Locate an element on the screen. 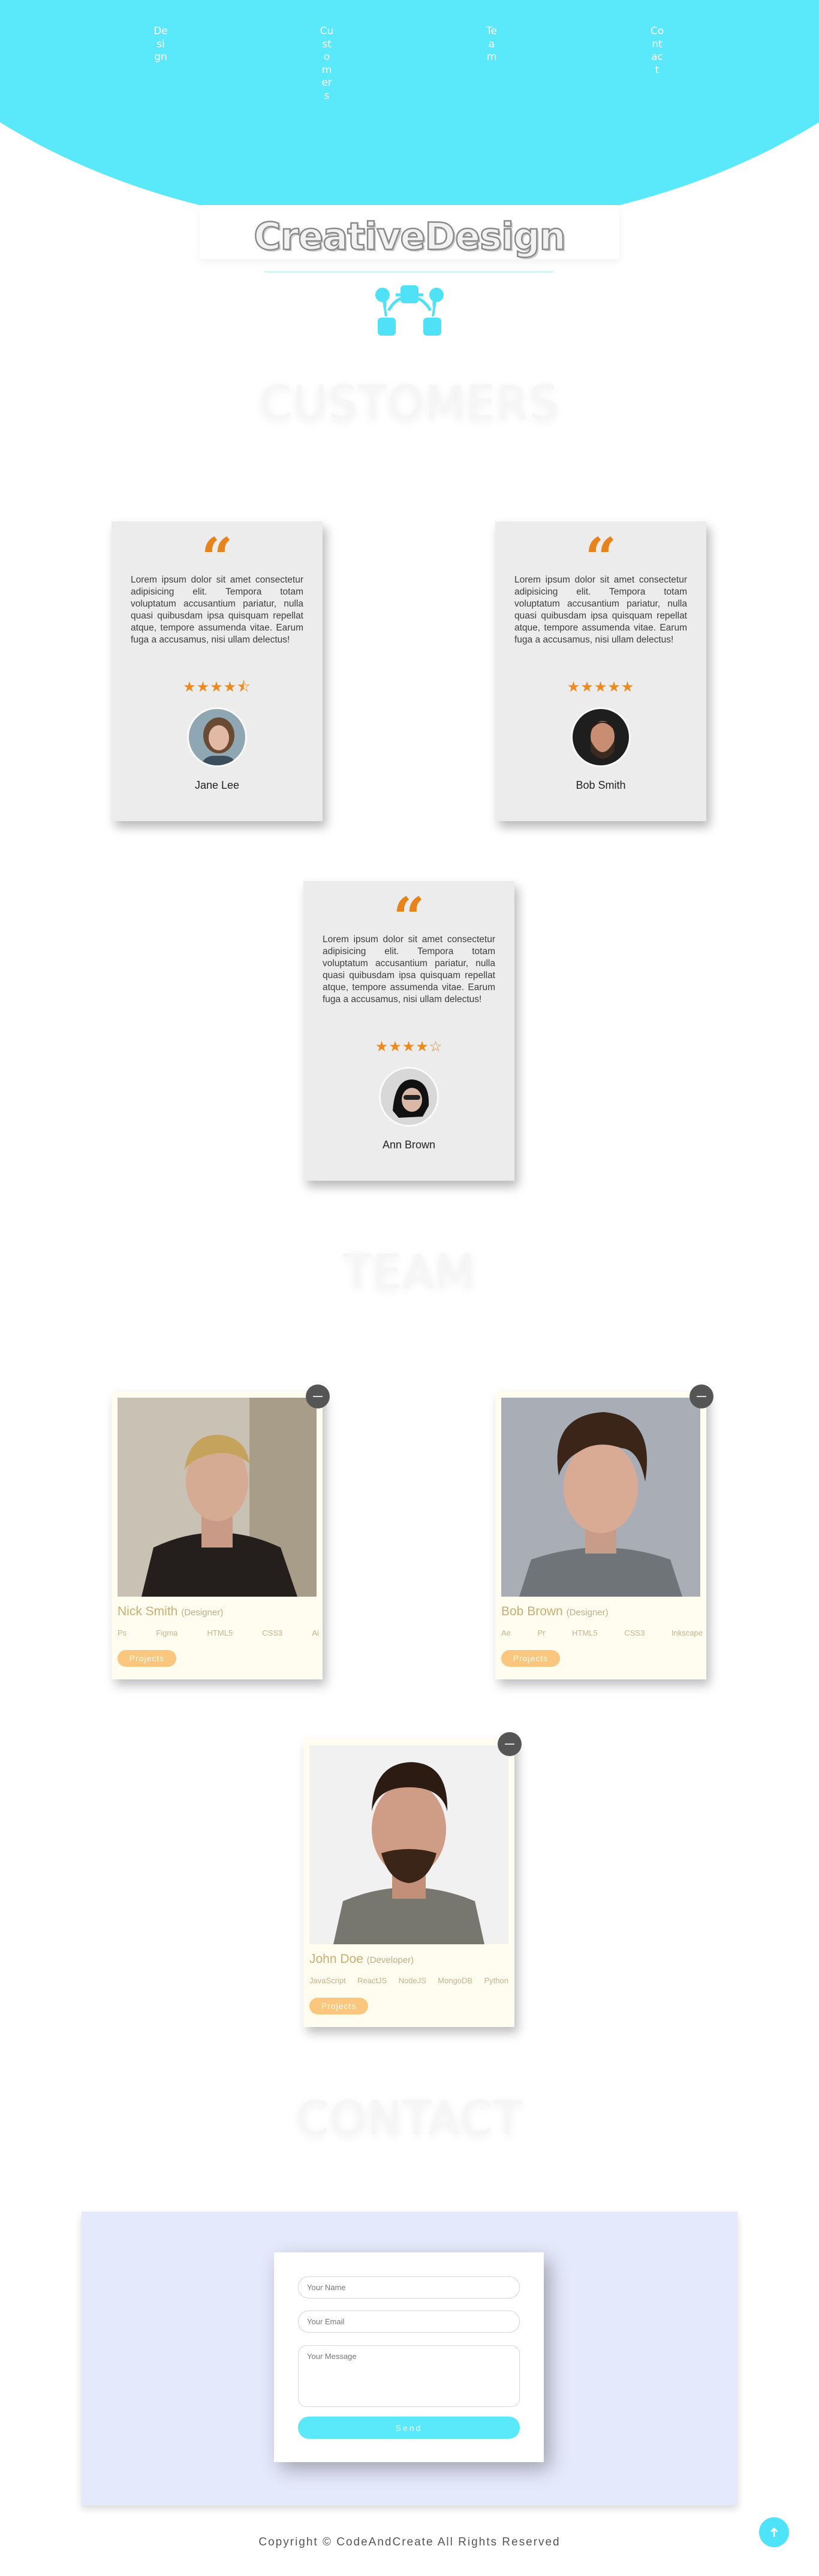 The image size is (819, 2576). skill-tag: Ae is located at coordinates (506, 1632).